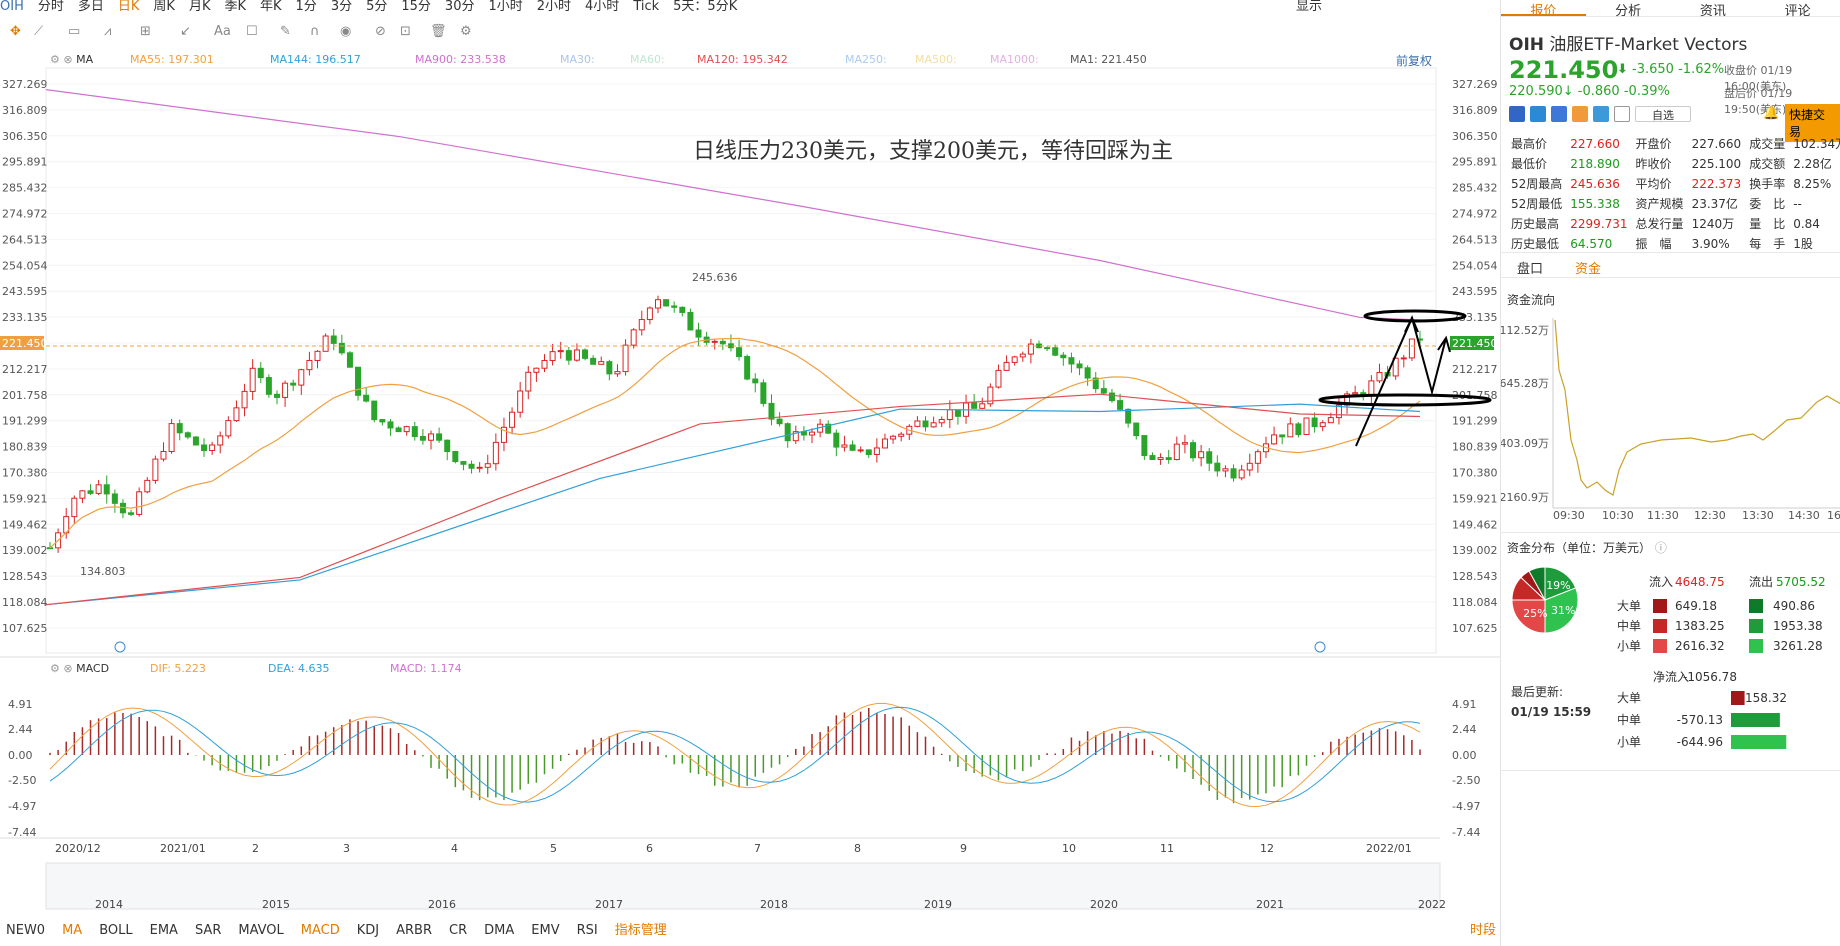  Describe the element at coordinates (1628, 9) in the screenshot. I see `quote-tab-1: 分析` at that location.